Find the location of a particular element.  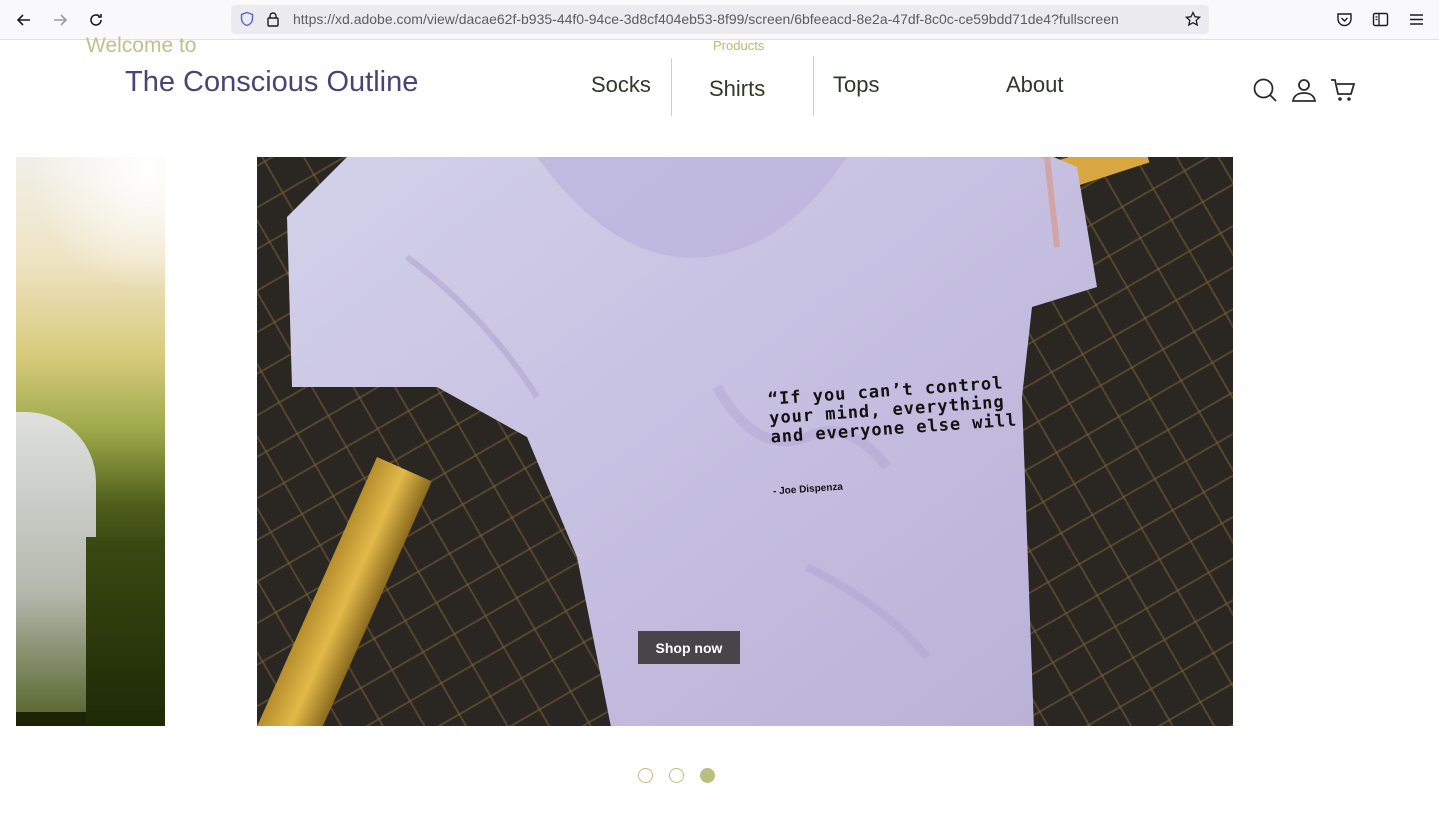

sidebar-icon is located at coordinates (1380, 19).